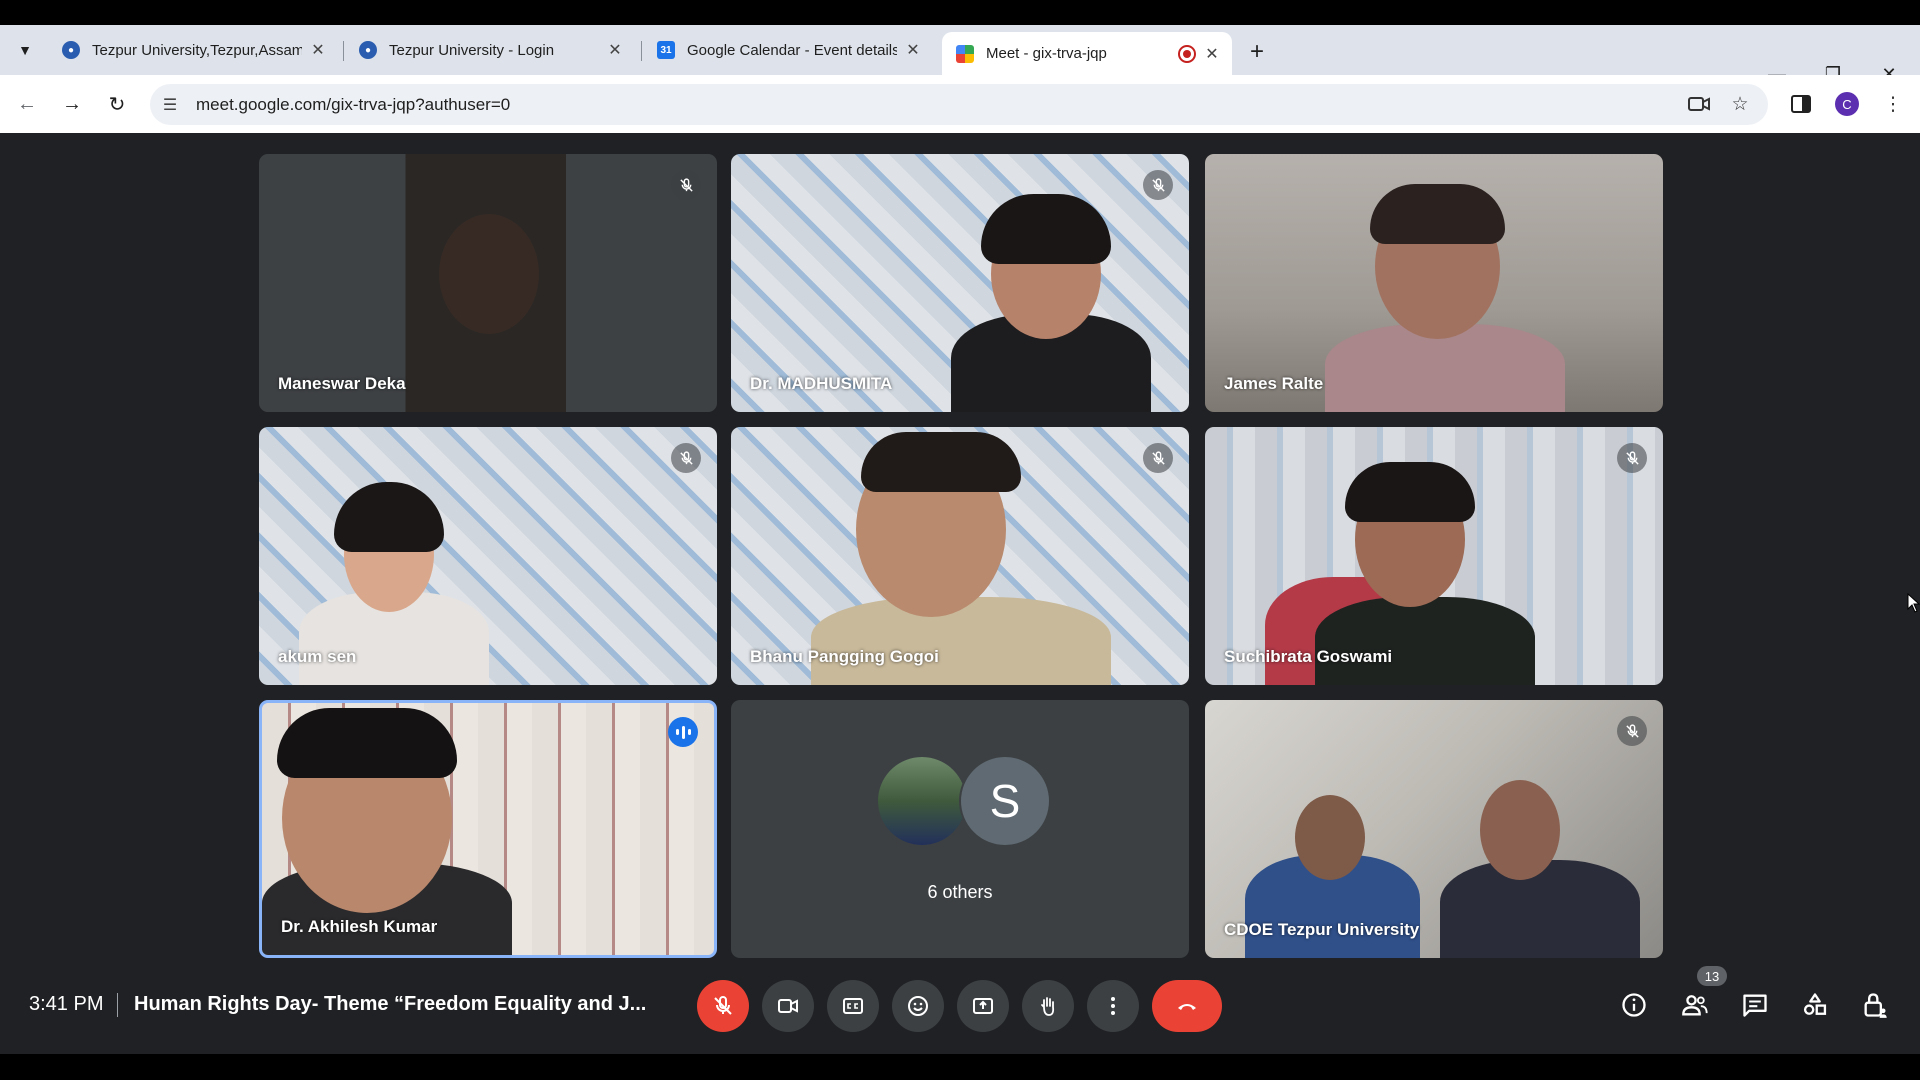 The image size is (1920, 1080). I want to click on mouse-cursor-icon, so click(1913, 603).